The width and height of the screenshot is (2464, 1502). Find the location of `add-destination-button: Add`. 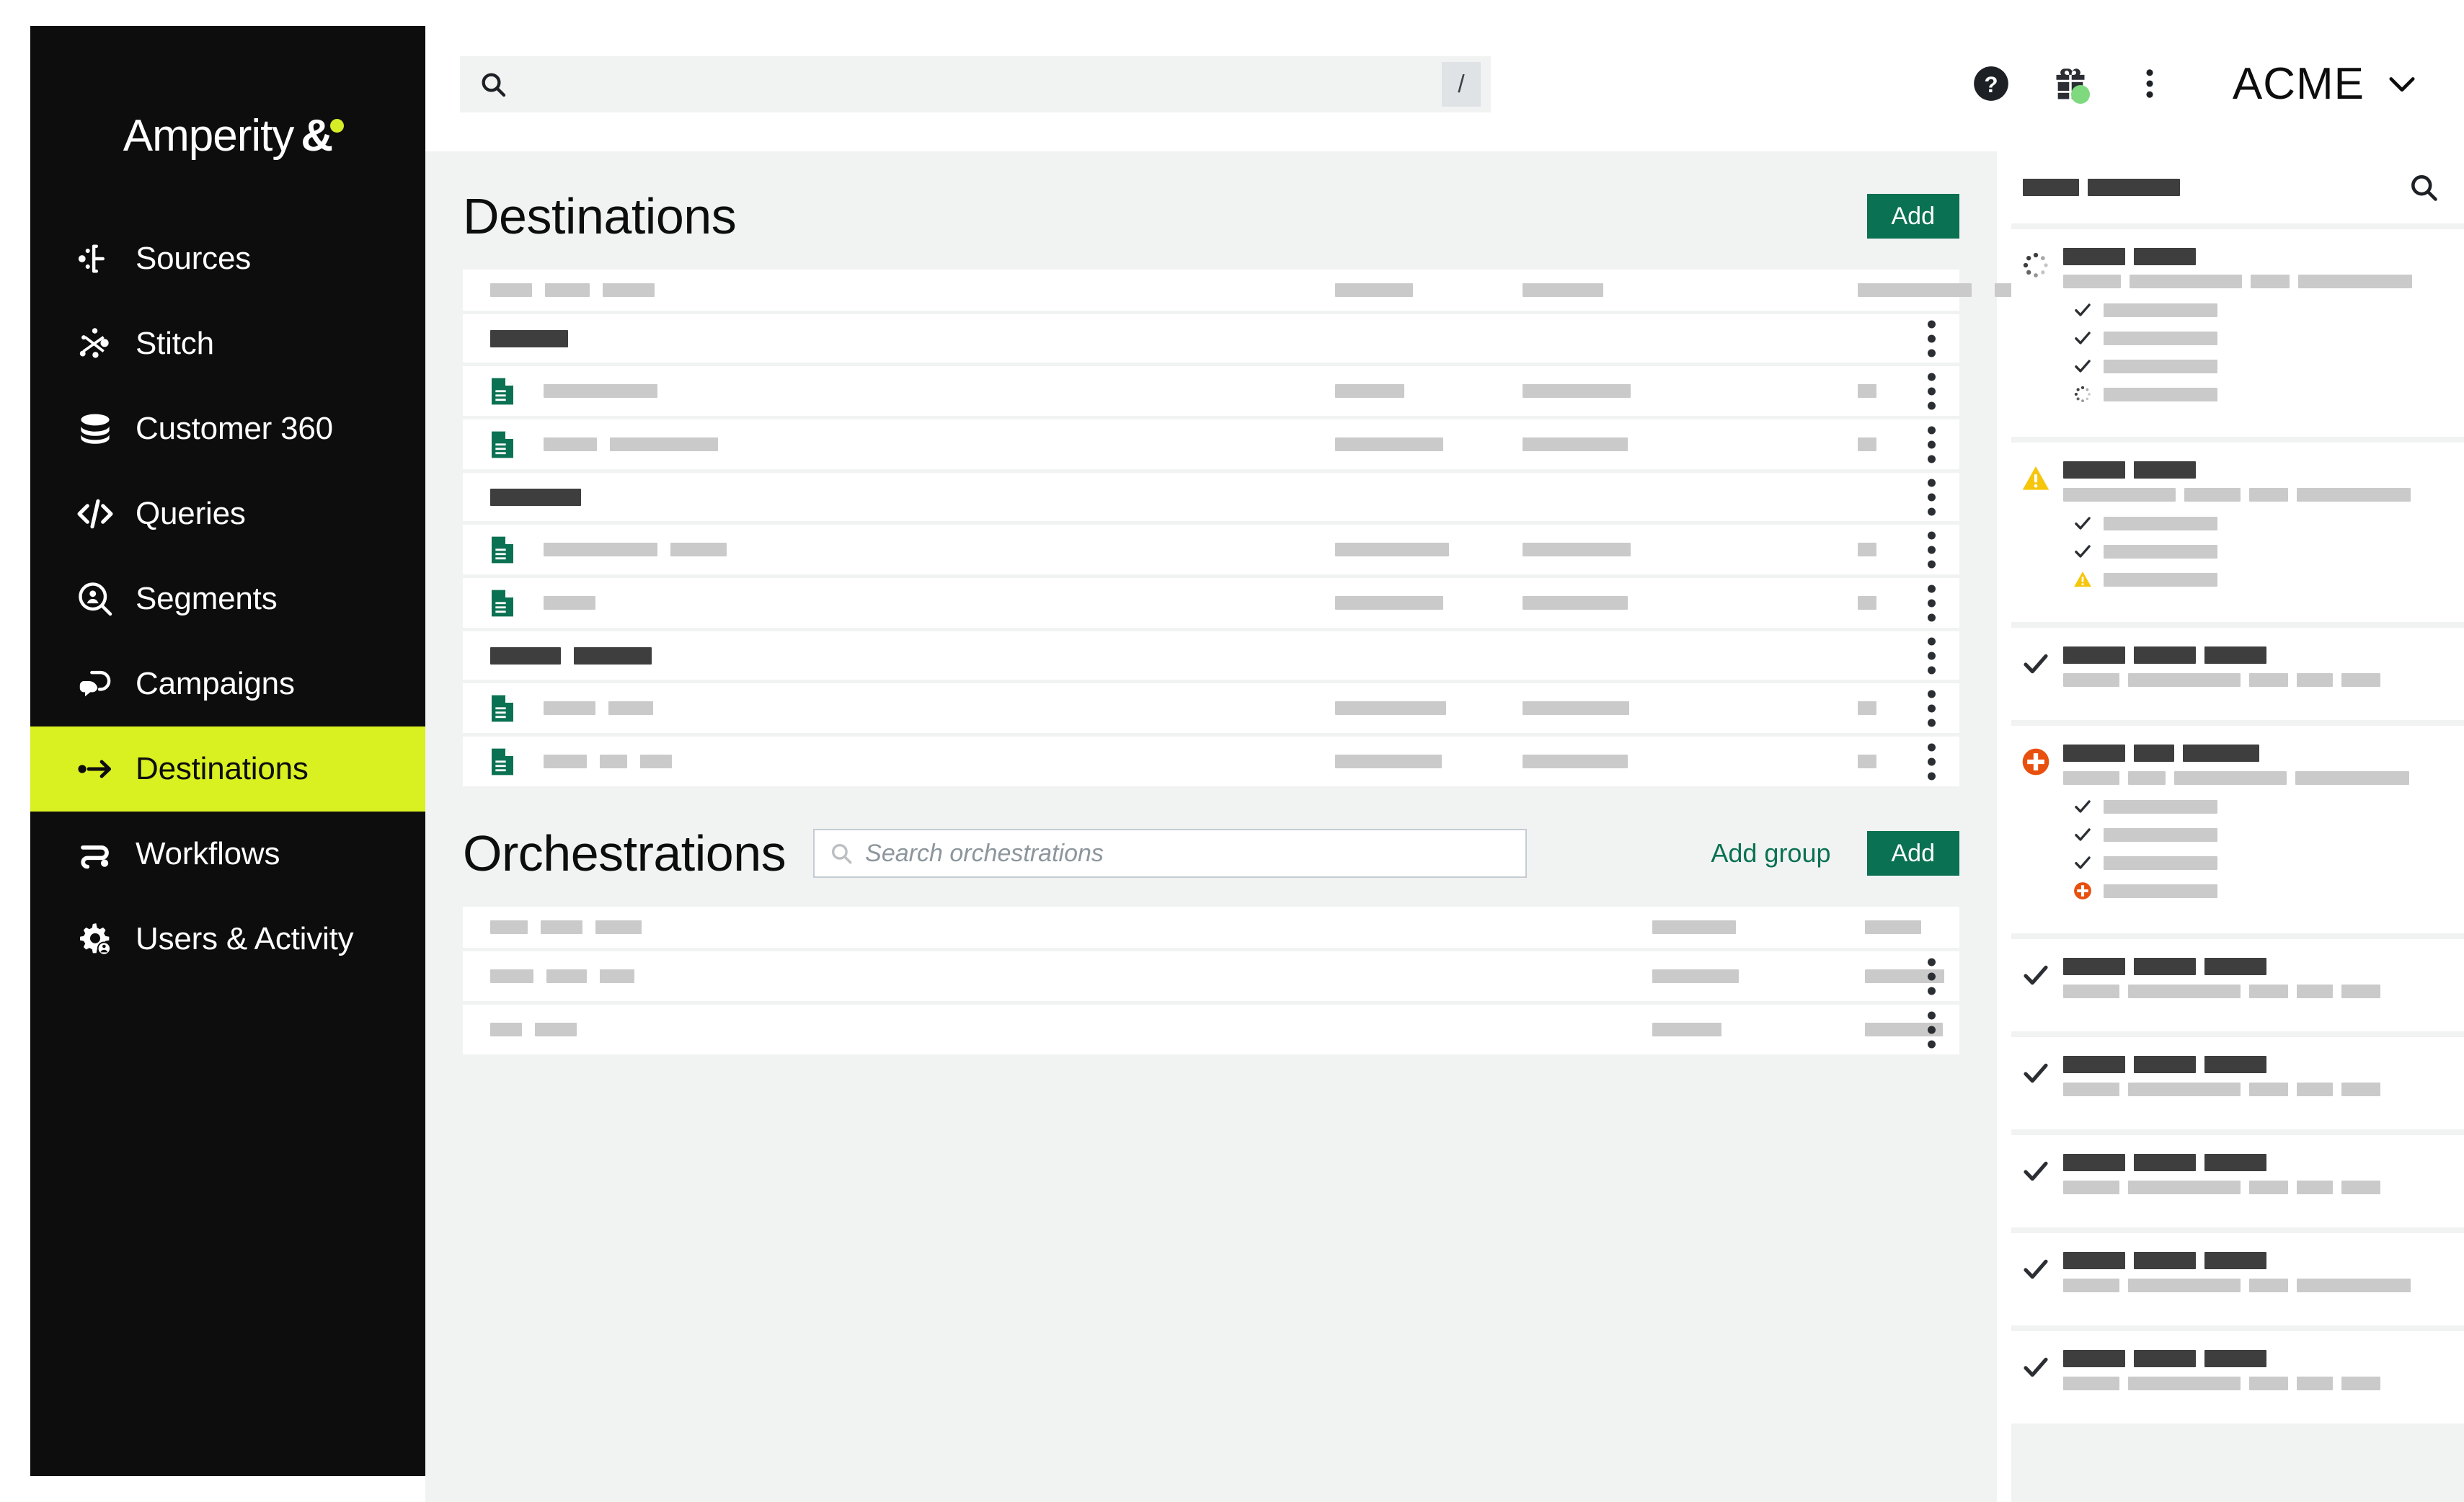

add-destination-button: Add is located at coordinates (1912, 216).